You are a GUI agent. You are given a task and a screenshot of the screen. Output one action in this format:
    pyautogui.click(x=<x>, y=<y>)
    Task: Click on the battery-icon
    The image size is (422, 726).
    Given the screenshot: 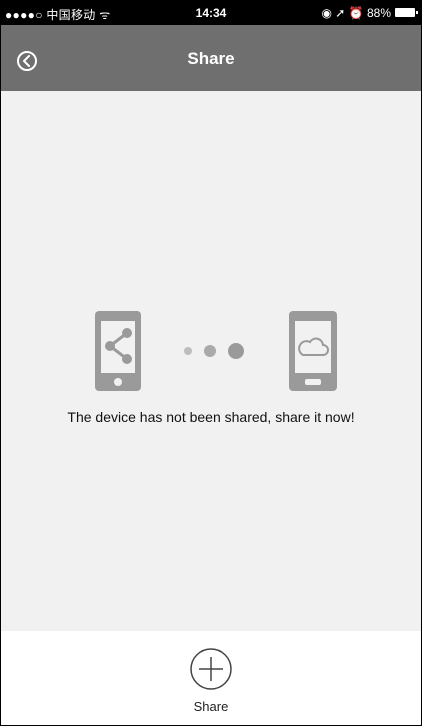 What is the action you would take?
    pyautogui.click(x=406, y=12)
    